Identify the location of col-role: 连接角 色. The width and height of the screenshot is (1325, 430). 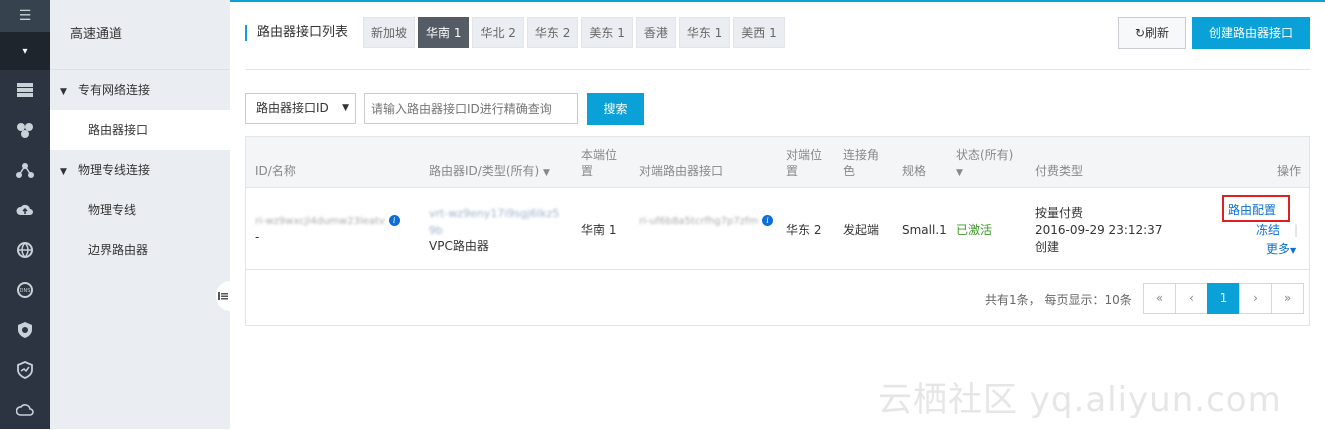
(863, 163).